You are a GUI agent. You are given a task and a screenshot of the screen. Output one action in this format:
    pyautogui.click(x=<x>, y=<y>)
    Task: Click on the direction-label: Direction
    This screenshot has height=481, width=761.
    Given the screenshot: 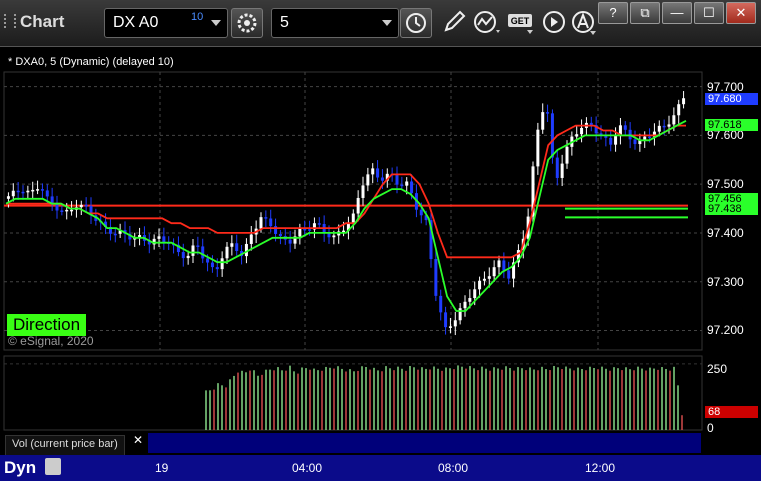 What is the action you would take?
    pyautogui.click(x=47, y=325)
    